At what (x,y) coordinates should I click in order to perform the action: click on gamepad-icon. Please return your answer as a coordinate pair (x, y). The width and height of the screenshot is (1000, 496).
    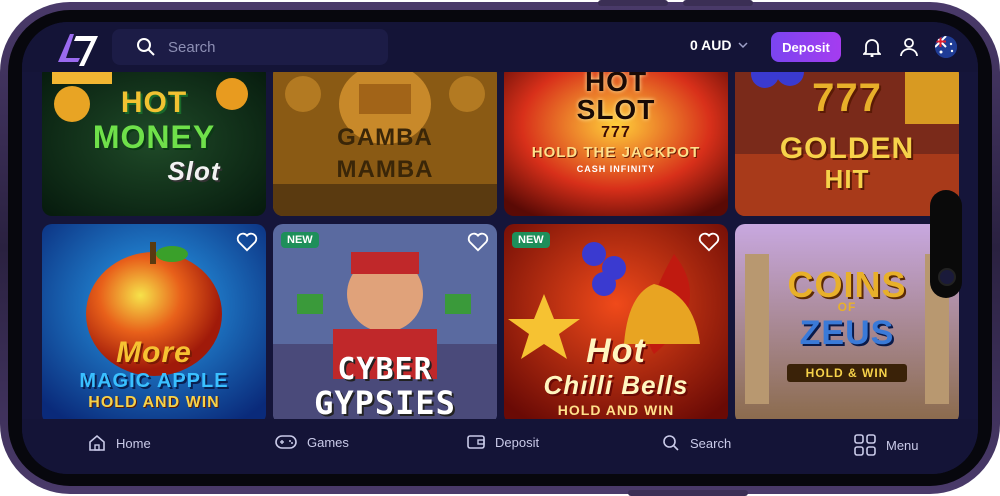
    Looking at the image, I should click on (286, 442).